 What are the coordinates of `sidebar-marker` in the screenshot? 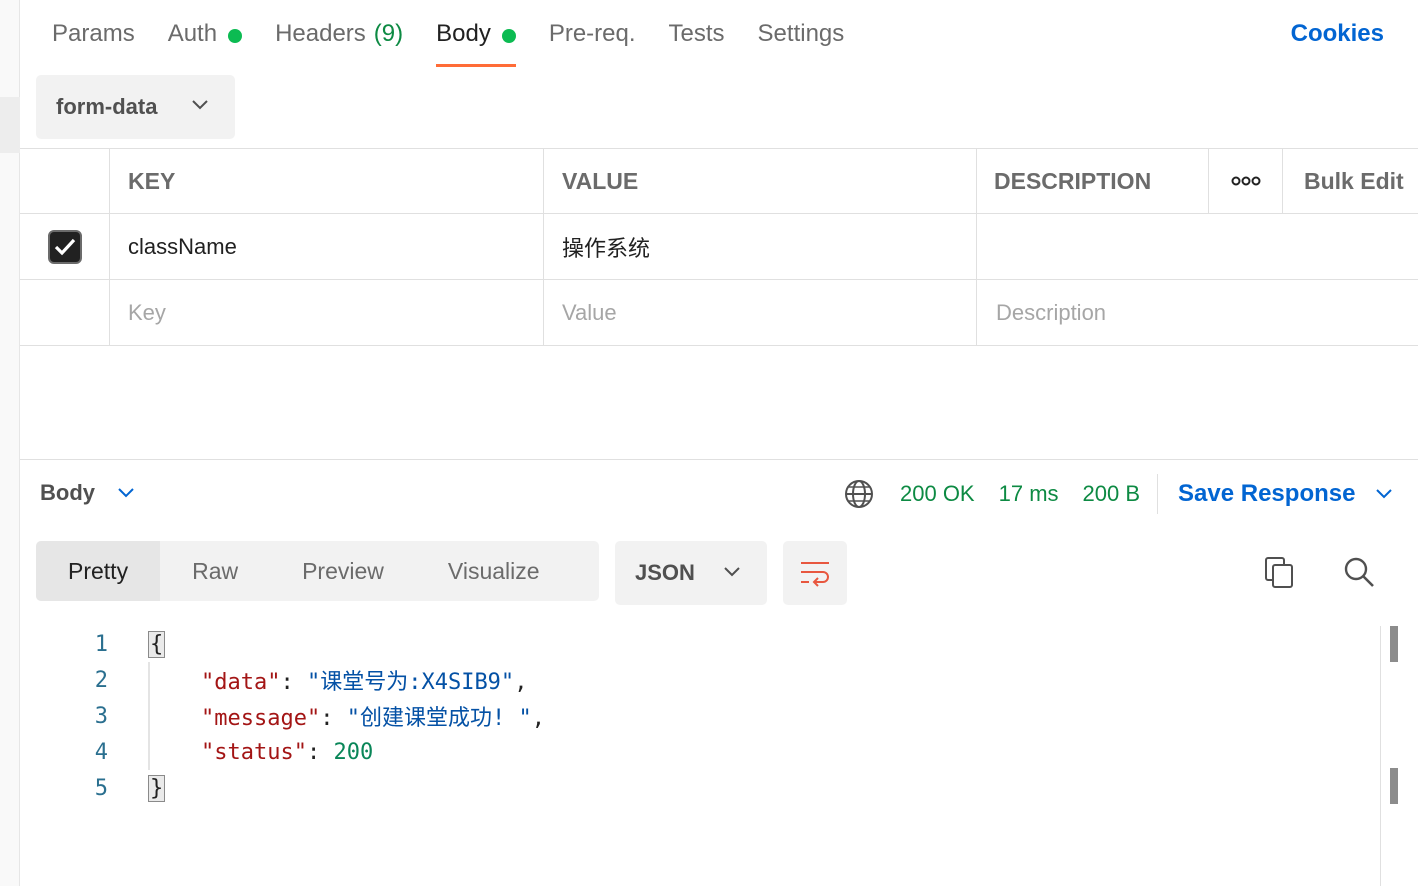 It's located at (10, 125).